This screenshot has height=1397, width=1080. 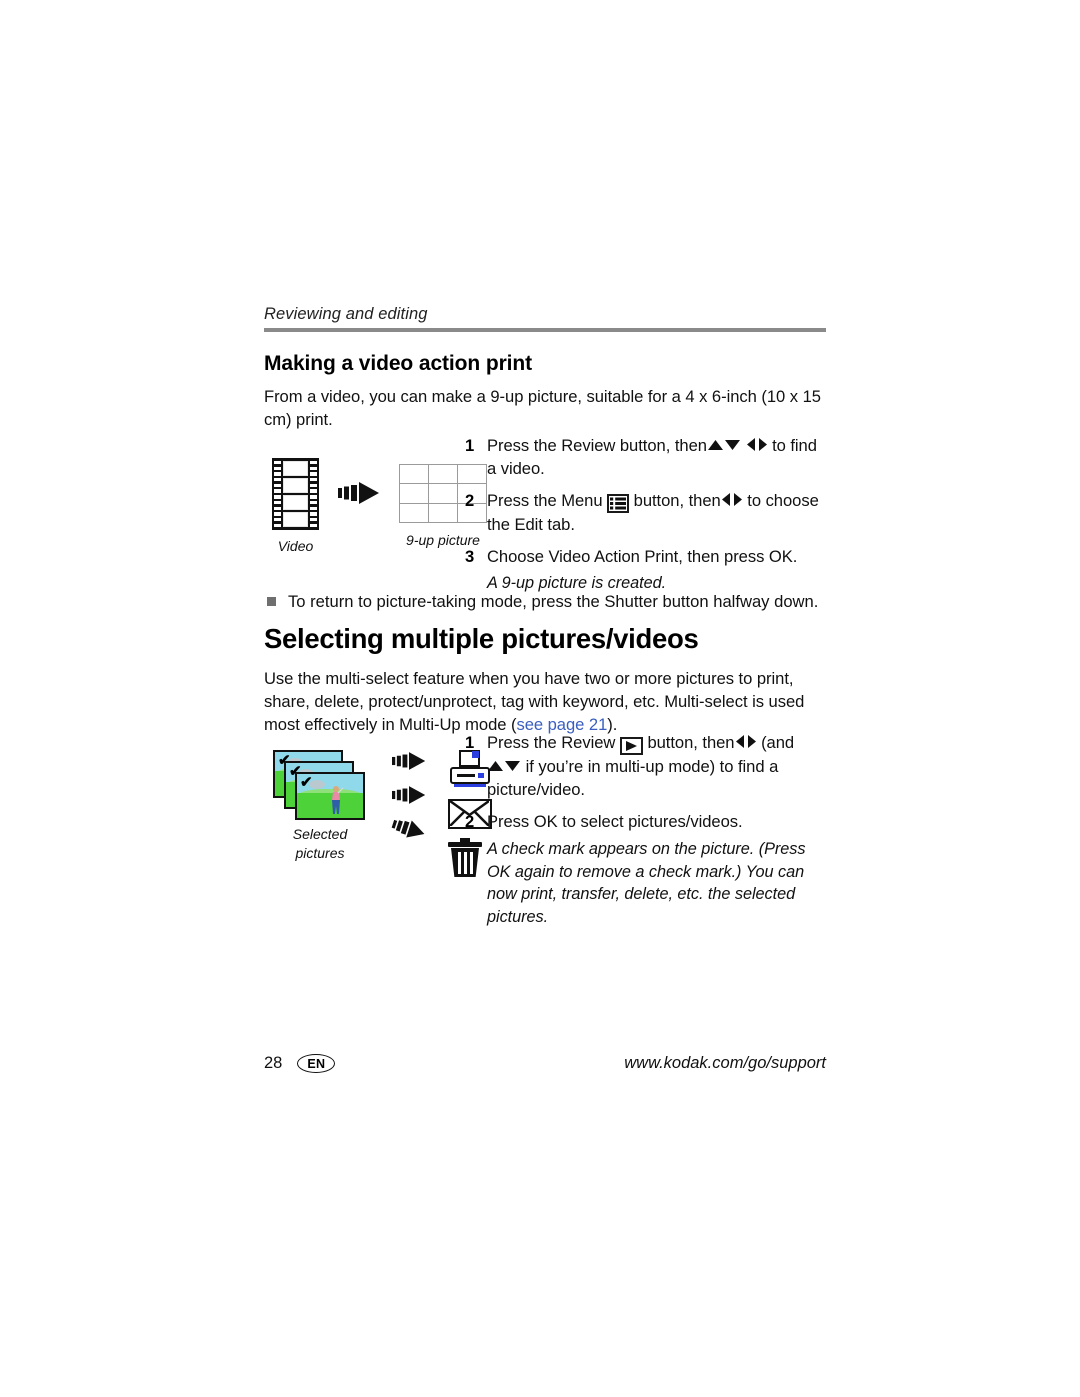 What do you see at coordinates (271, 601) in the screenshot?
I see `square-bullet-icon` at bounding box center [271, 601].